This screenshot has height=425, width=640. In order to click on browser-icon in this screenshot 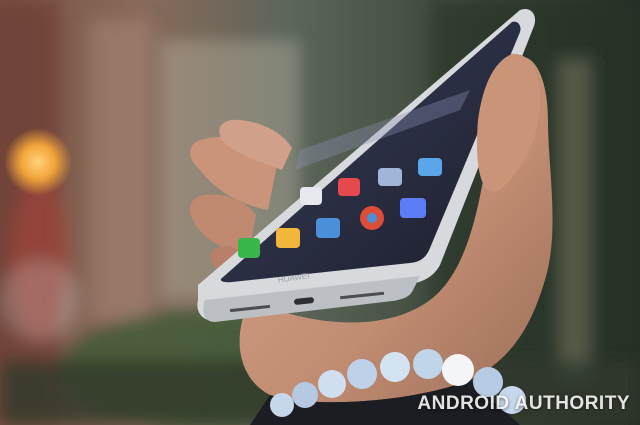, I will do `click(413, 208)`.